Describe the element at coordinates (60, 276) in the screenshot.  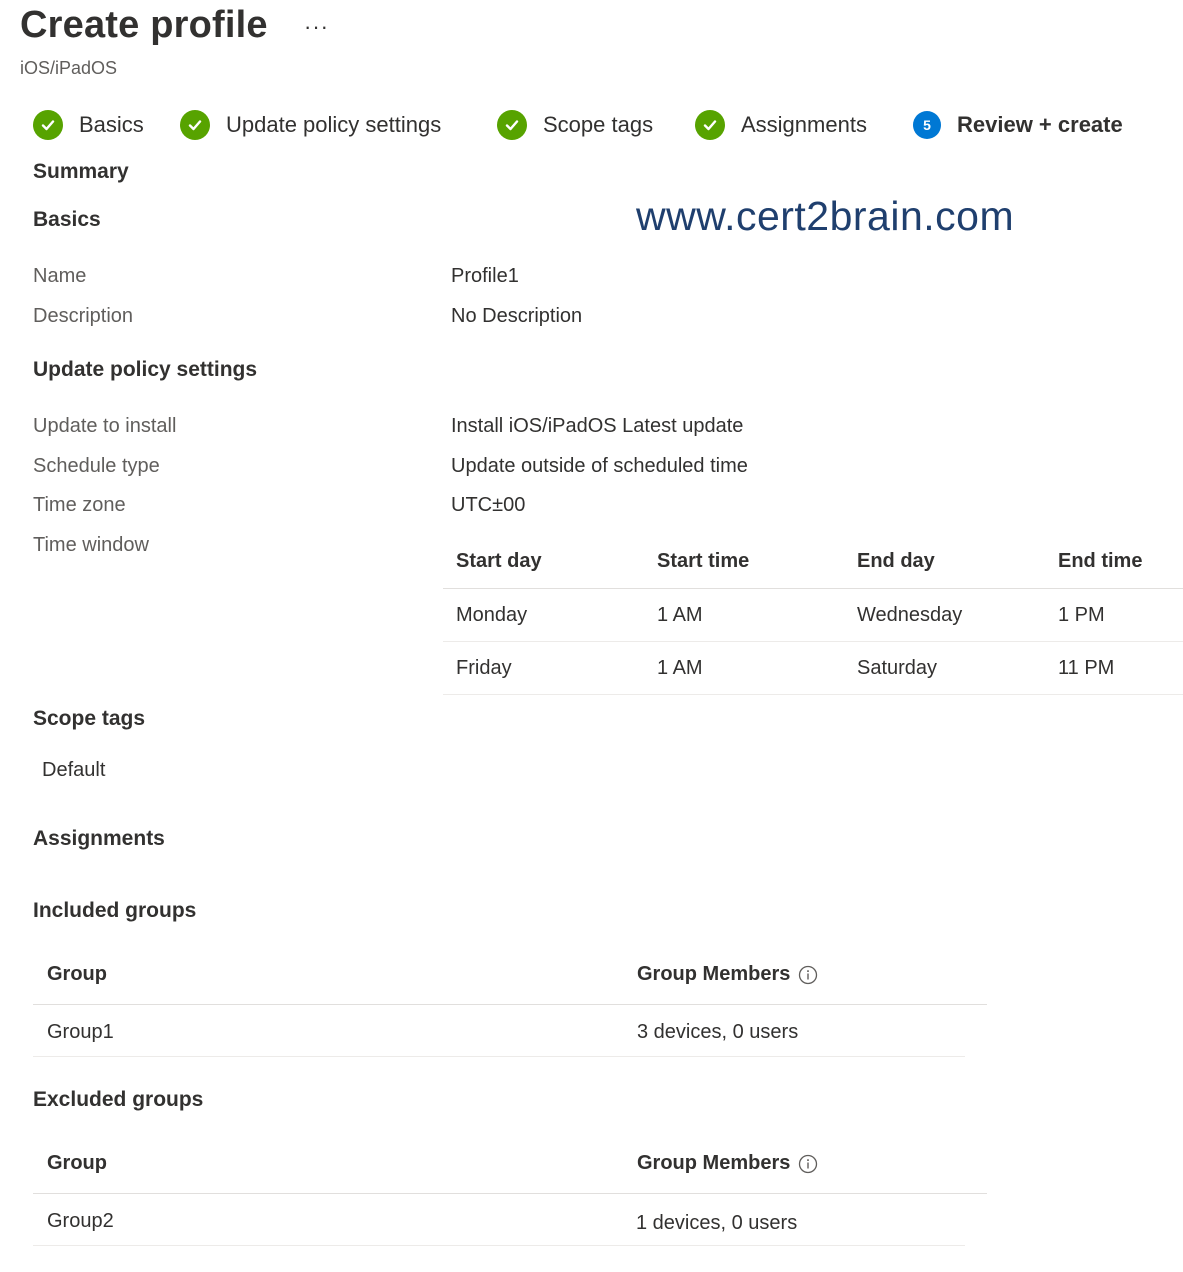
I see `name-label: Name` at that location.